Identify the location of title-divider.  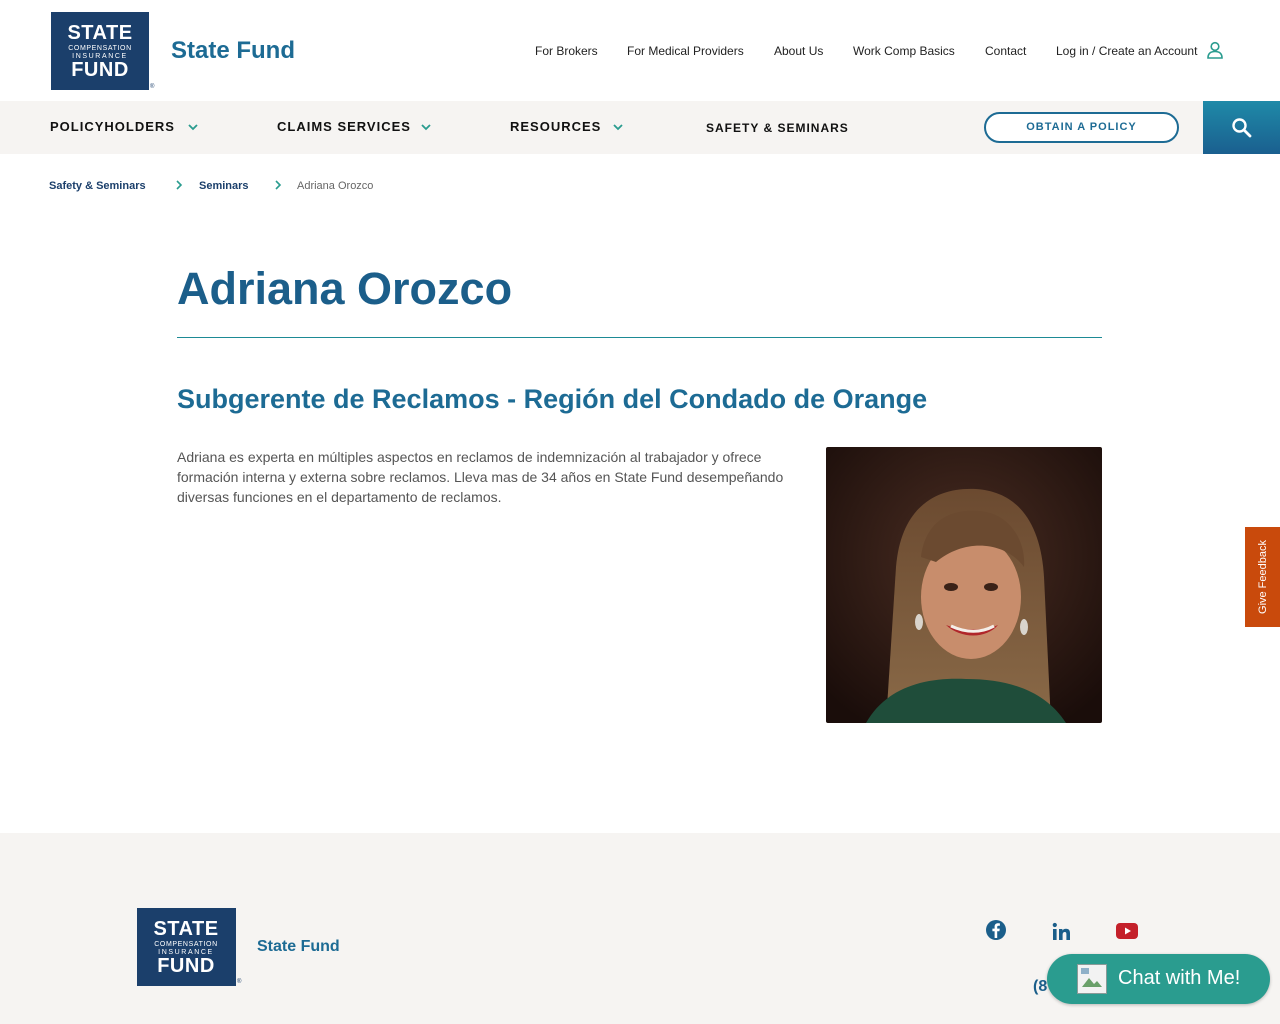
(639, 337).